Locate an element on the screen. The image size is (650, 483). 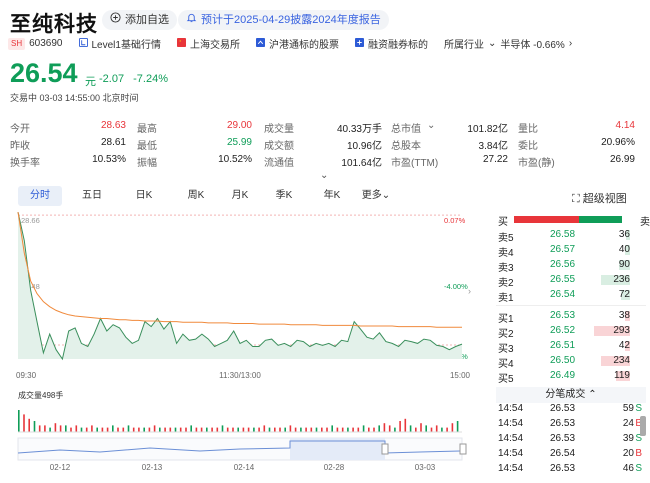
trades-header: 分笔成交 ⌃ is located at coordinates (571, 395).